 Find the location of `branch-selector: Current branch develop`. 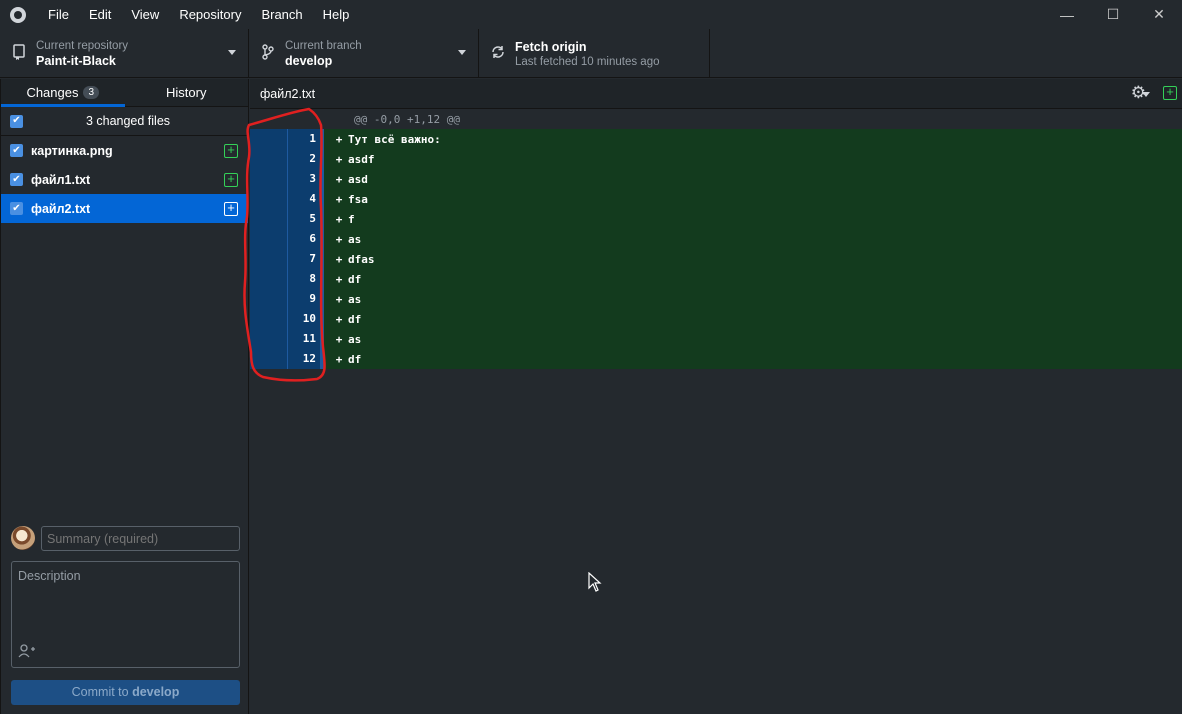

branch-selector: Current branch develop is located at coordinates (364, 53).